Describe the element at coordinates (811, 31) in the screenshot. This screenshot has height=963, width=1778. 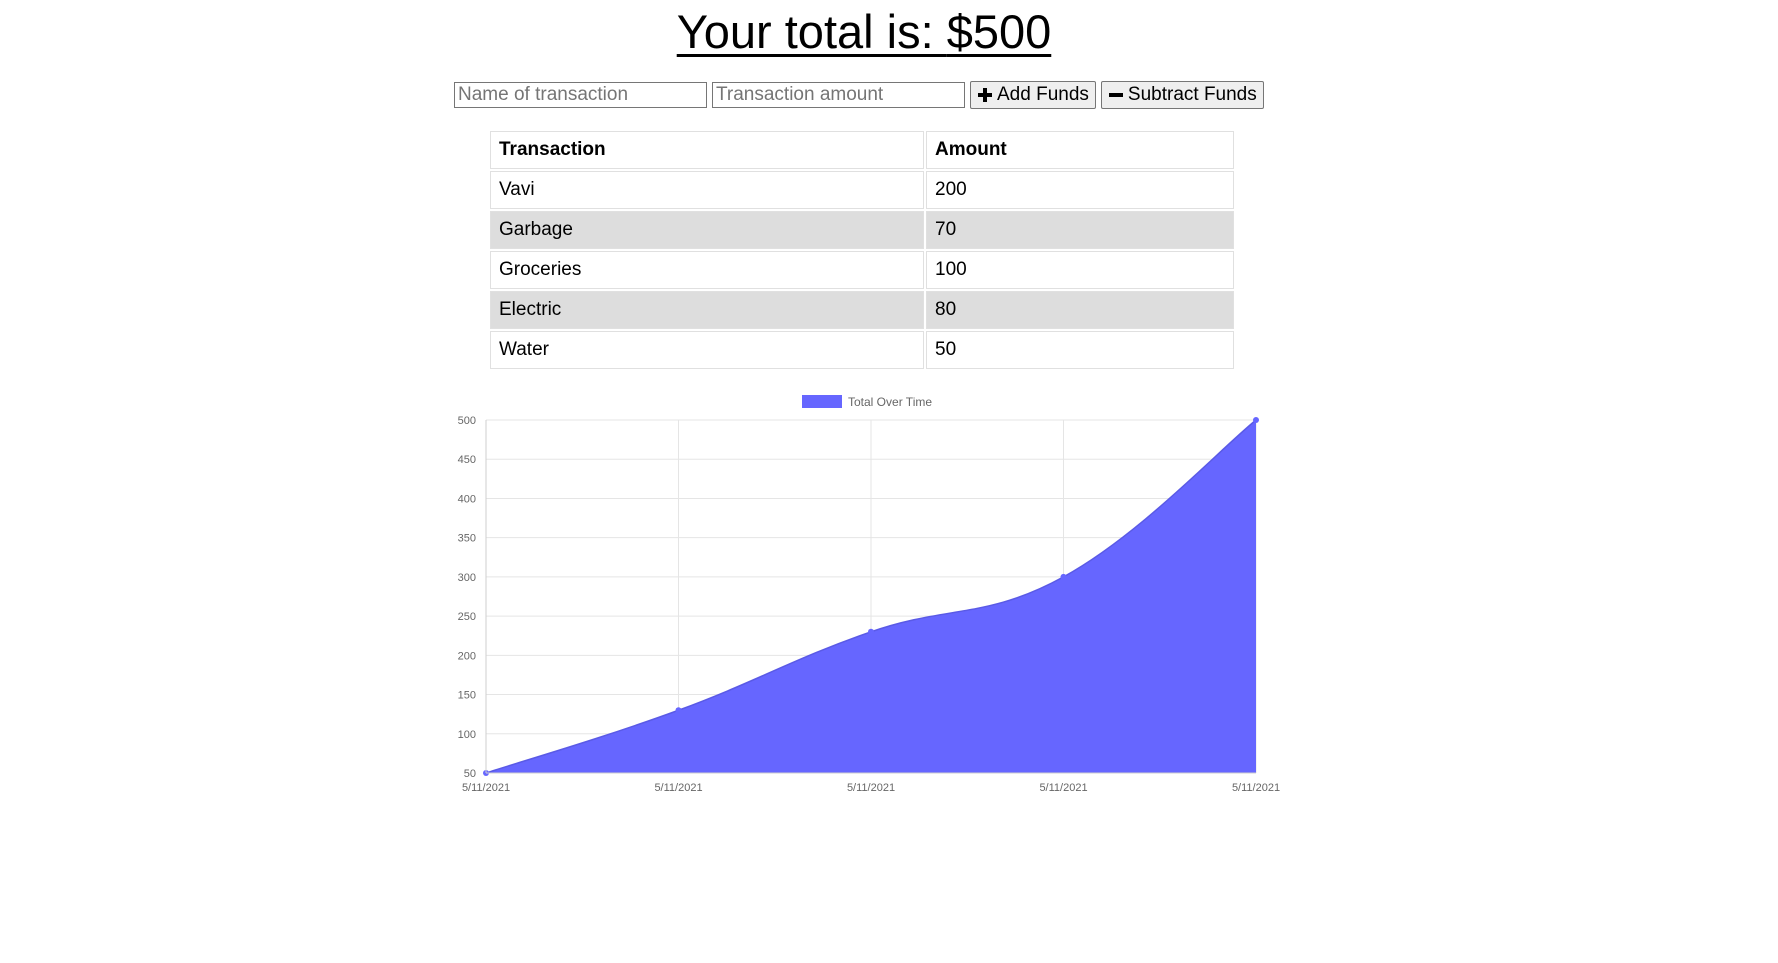
I see `total-label: Your total is:` at that location.